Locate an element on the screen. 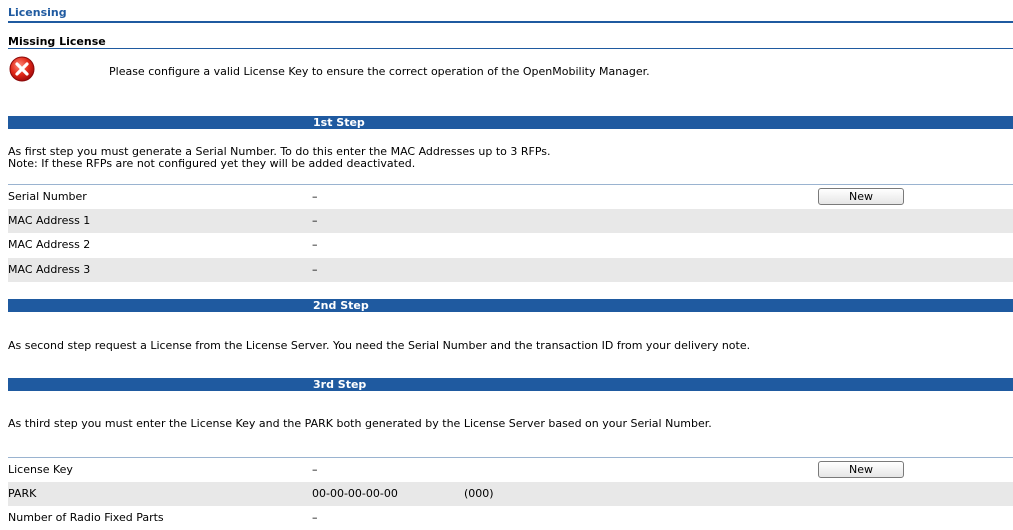  park-label: PARK is located at coordinates (22, 493).